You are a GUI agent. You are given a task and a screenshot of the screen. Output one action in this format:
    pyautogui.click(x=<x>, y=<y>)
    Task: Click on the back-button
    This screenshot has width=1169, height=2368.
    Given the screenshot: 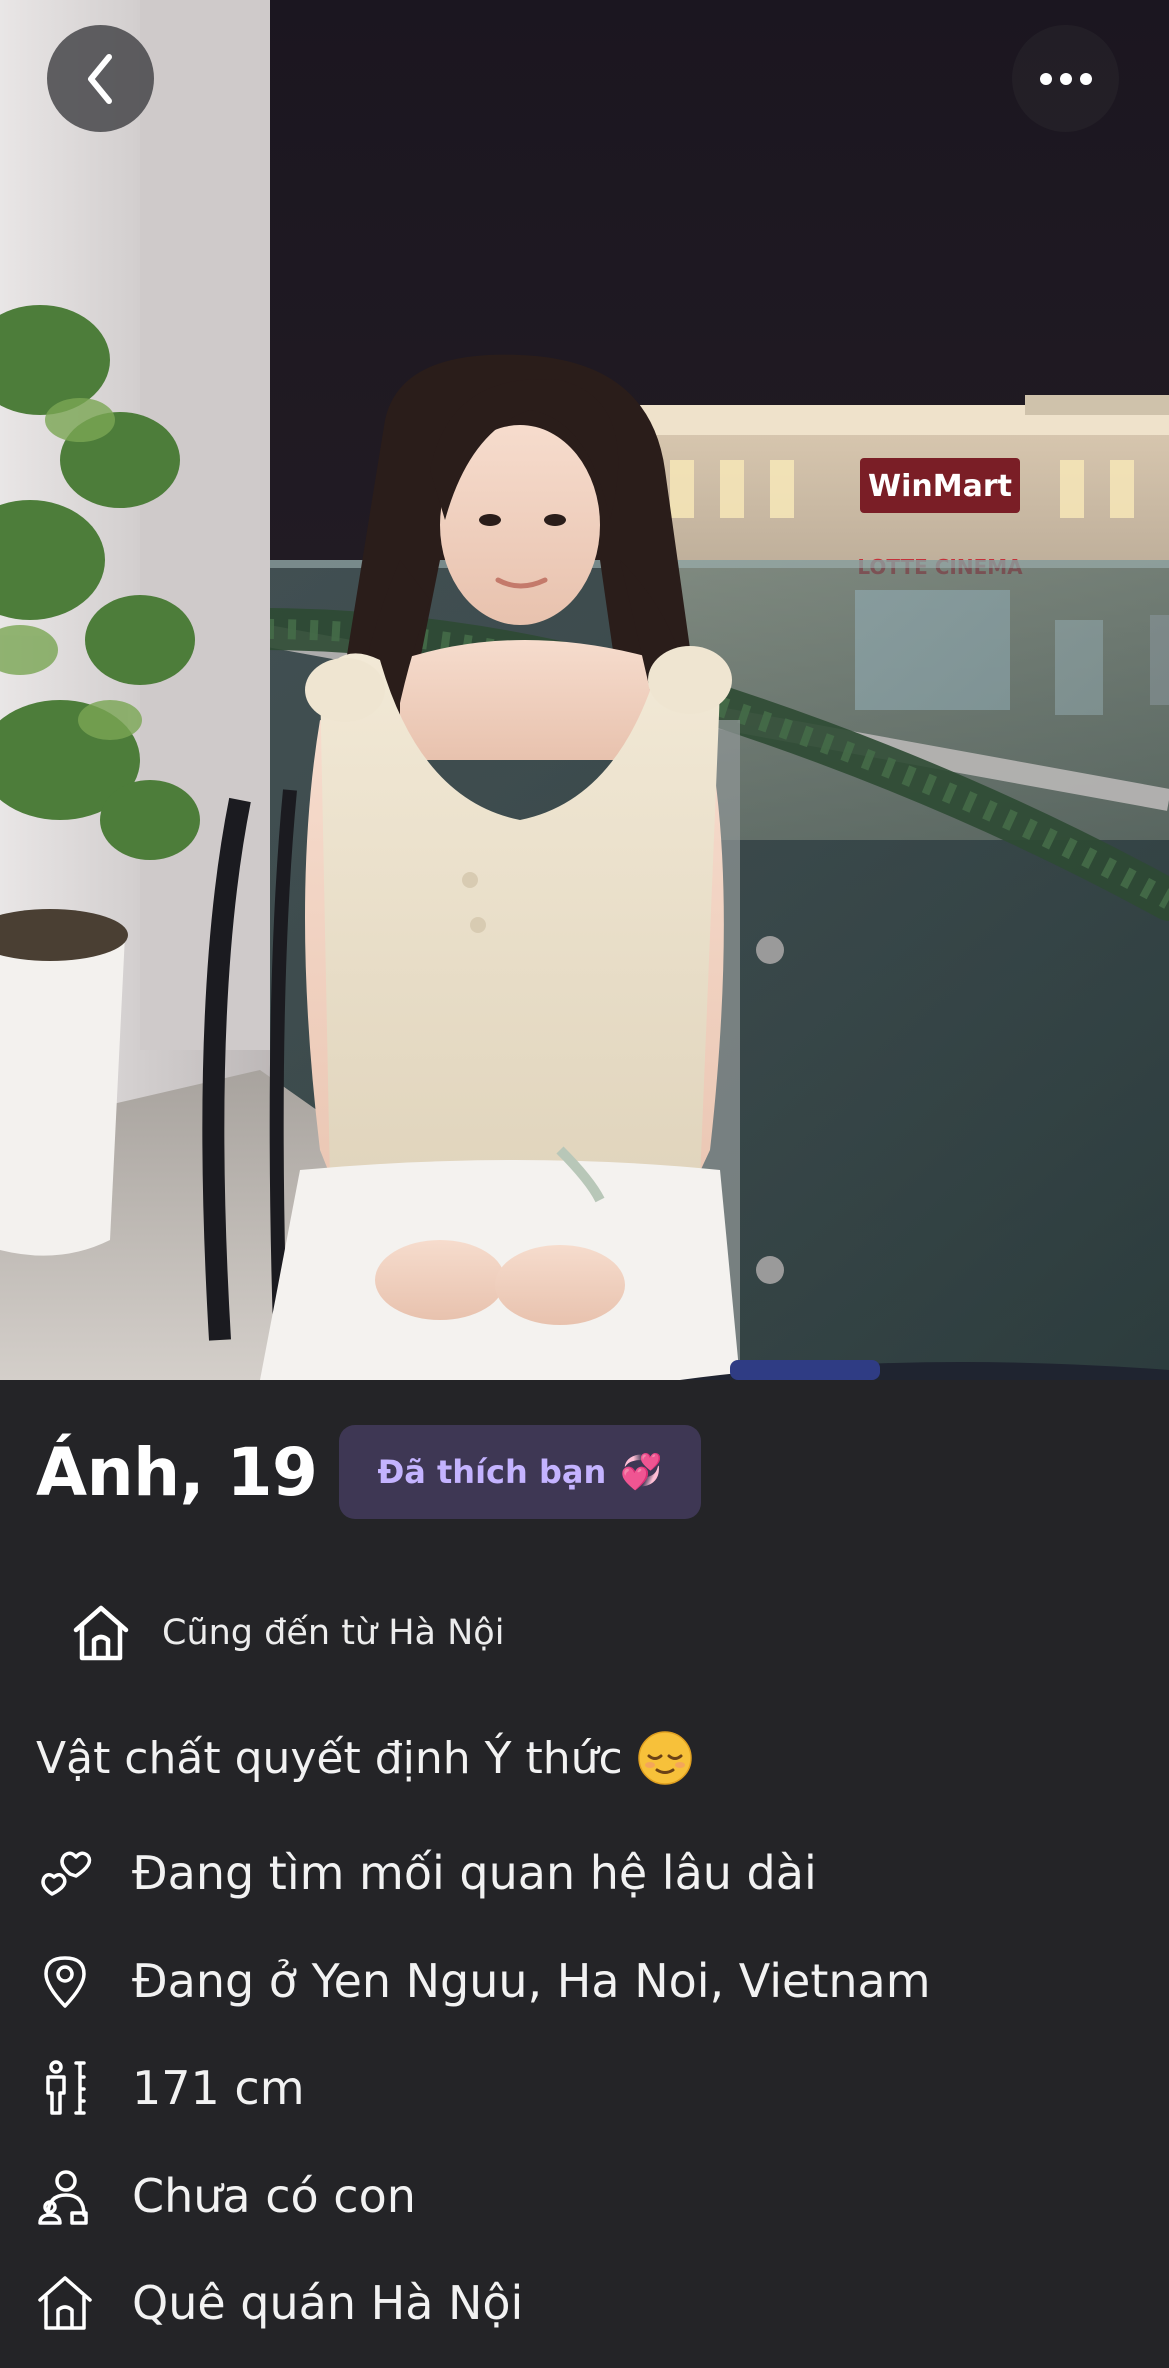 What is the action you would take?
    pyautogui.click(x=100, y=78)
    